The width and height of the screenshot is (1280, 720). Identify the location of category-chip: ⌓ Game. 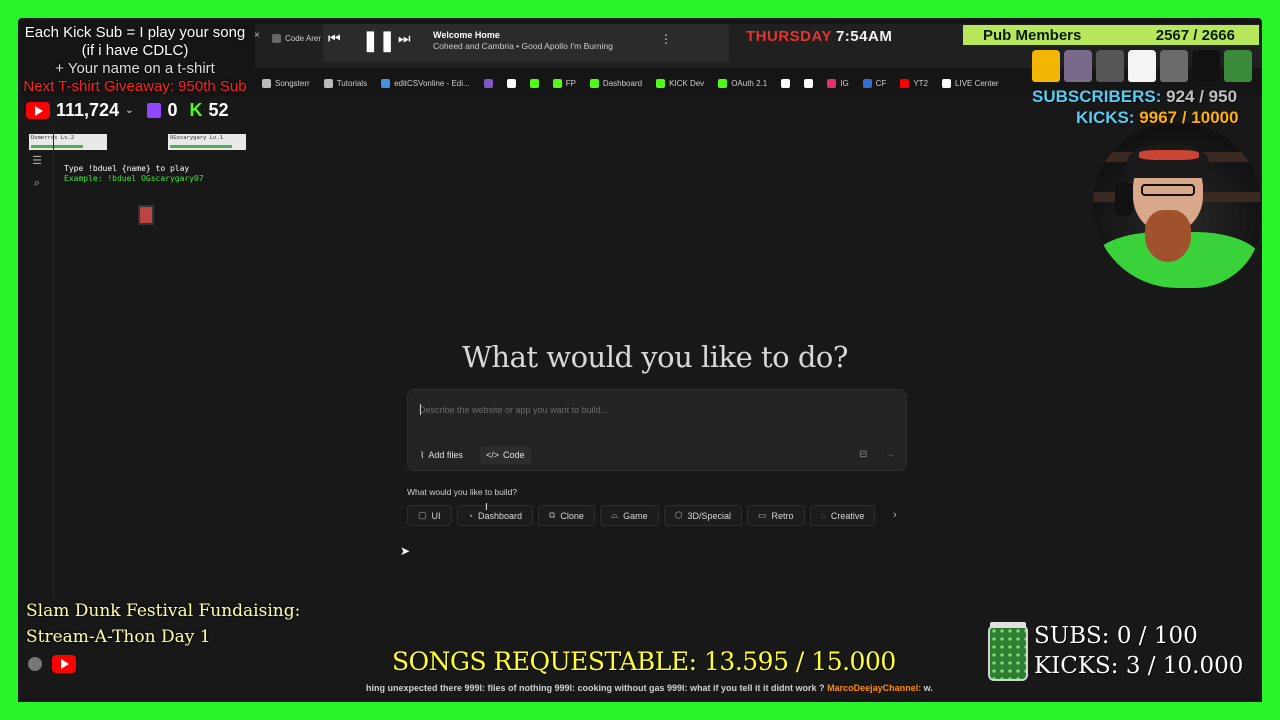
(629, 515).